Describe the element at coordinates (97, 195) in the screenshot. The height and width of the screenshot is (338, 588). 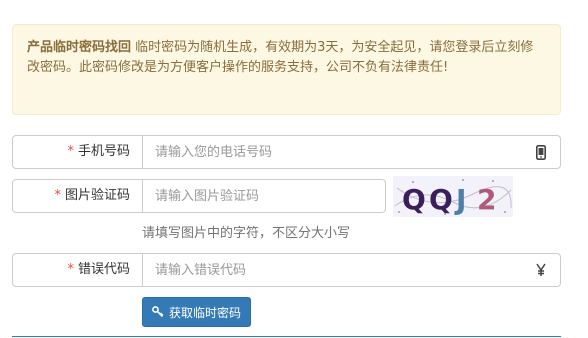
I see `captcha-label-text: 图片验证码` at that location.